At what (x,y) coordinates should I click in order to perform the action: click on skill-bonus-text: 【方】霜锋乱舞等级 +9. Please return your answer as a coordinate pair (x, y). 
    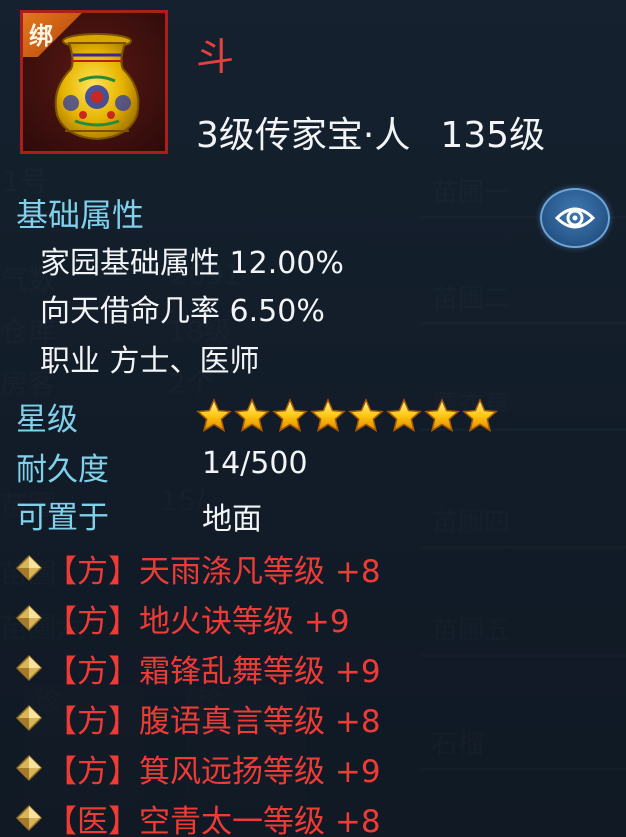
    Looking at the image, I should click on (213, 671).